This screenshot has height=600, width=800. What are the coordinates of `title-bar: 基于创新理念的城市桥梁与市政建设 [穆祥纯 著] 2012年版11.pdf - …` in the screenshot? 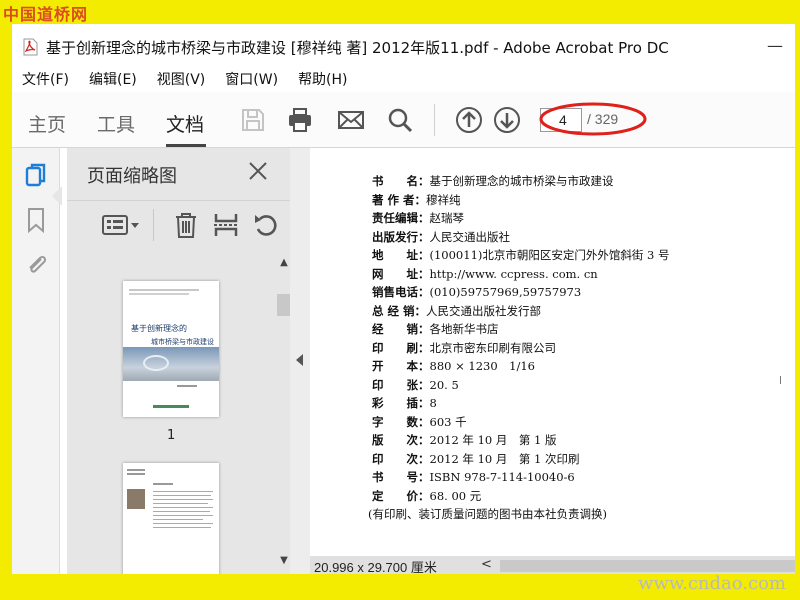 It's located at (403, 44).